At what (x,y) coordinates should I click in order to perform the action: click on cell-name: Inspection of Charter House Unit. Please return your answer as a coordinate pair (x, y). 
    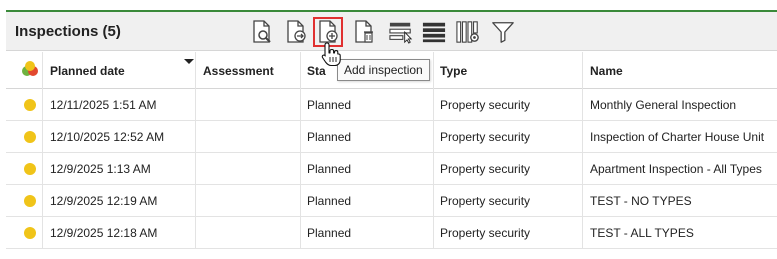
    Looking at the image, I should click on (677, 137).